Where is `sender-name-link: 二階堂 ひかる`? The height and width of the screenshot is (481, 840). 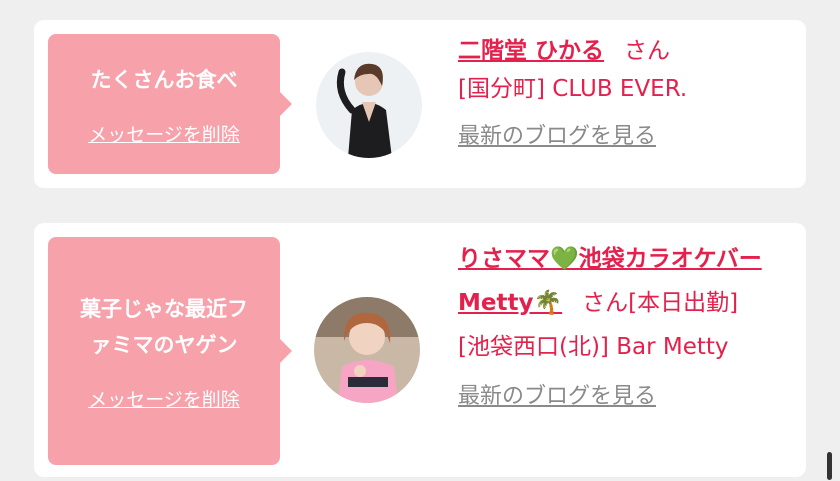
sender-name-link: 二階堂 ひかる is located at coordinates (531, 51).